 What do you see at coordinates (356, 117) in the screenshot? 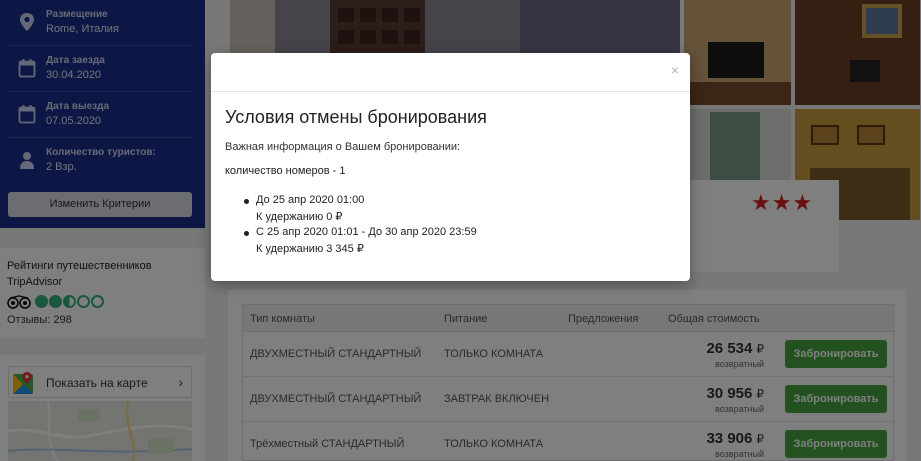
I see `modal-title: Условия отмены бронирования` at bounding box center [356, 117].